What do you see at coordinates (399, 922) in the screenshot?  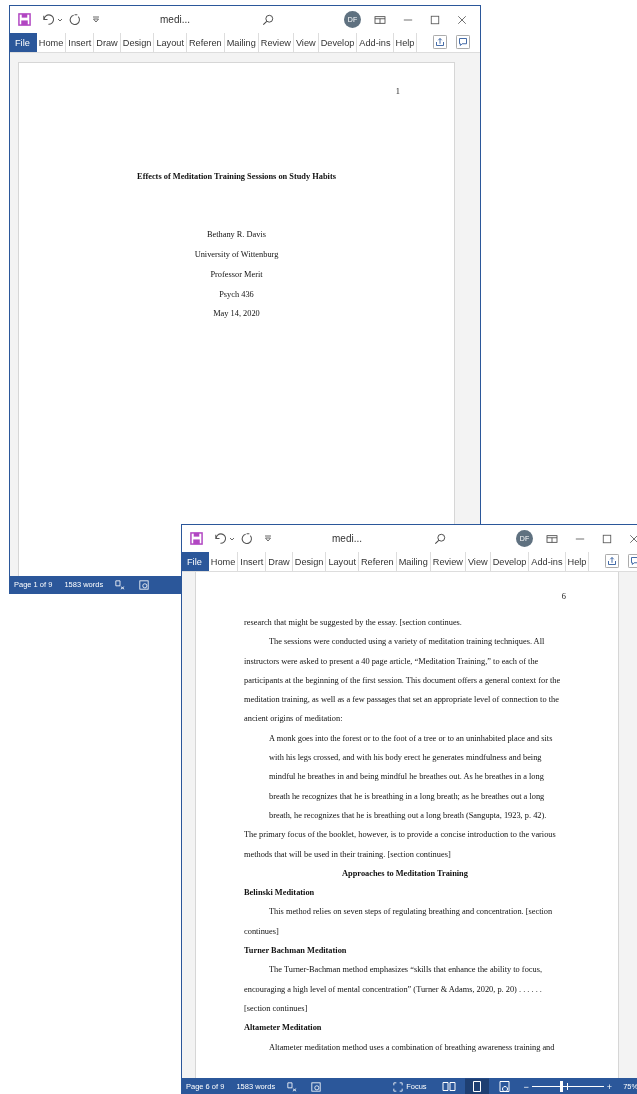 I see `paragraph: This method relies on seven steps of regulating breathing and concentration. [section continues]` at bounding box center [399, 922].